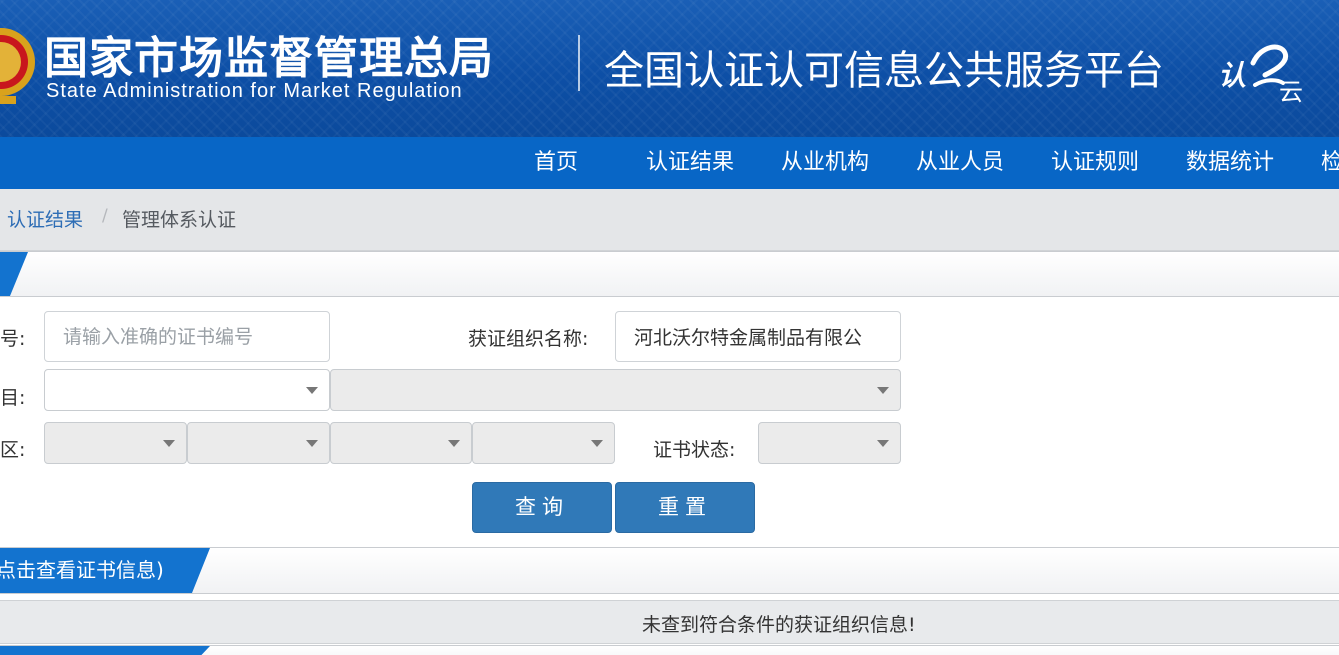 This screenshot has height=655, width=1339. I want to click on sub-project-select, so click(615, 390).